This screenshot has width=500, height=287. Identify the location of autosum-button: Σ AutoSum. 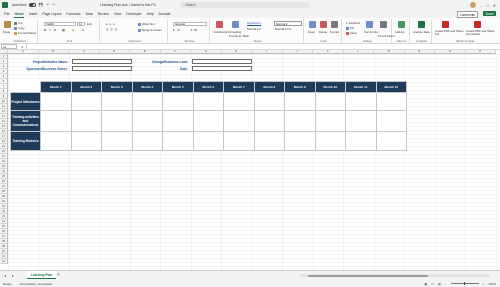
(353, 23).